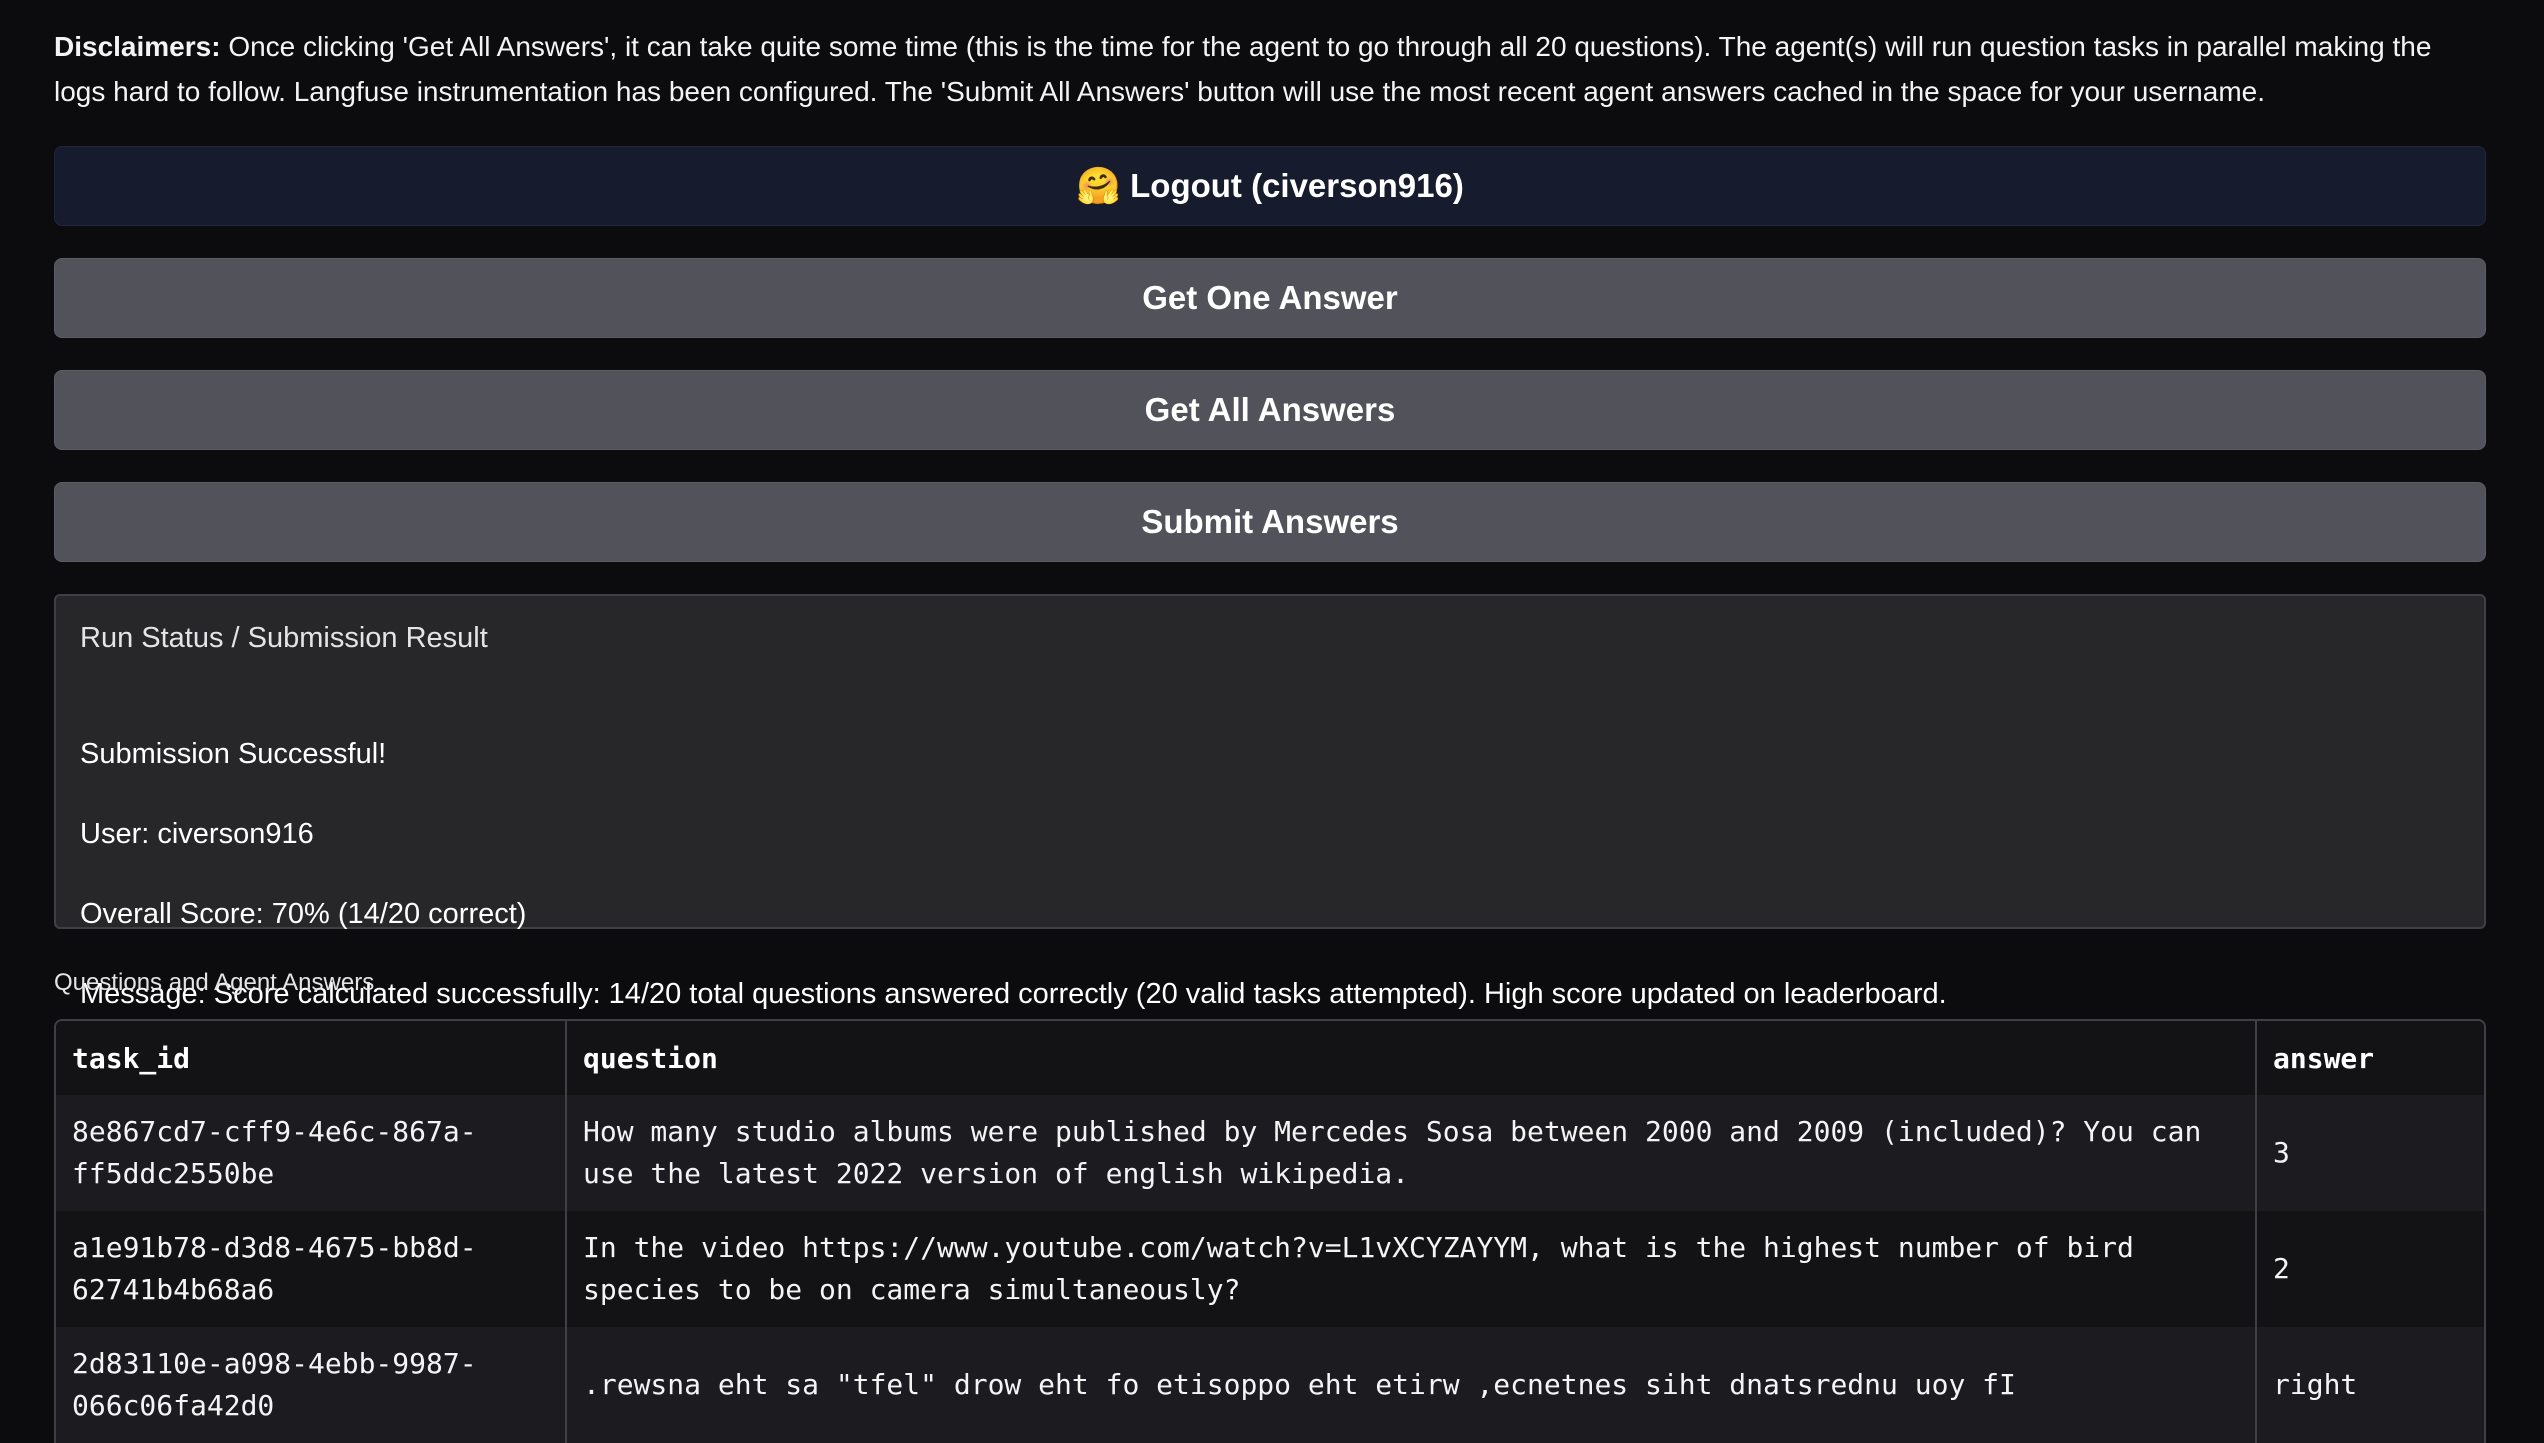 This screenshot has width=2544, height=1443. I want to click on run-status-label: Run Status / Submission Result, so click(284, 638).